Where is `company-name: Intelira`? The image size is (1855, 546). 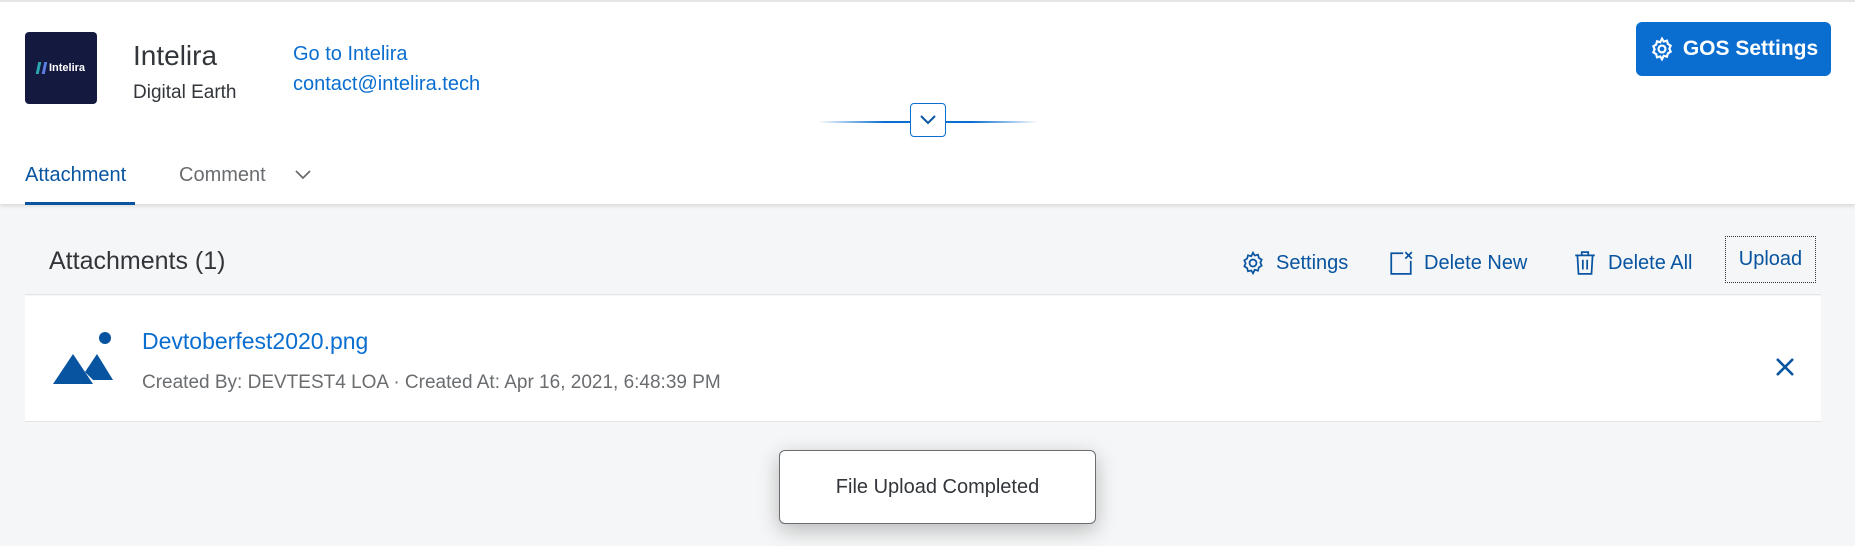
company-name: Intelira is located at coordinates (175, 55).